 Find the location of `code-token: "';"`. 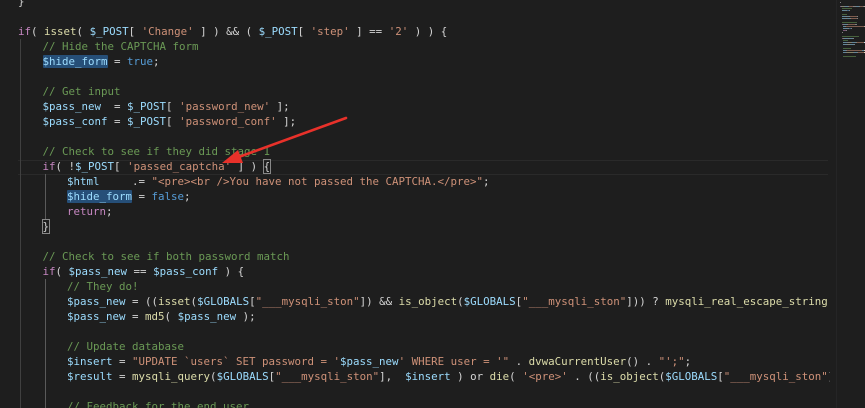

code-token: "';" is located at coordinates (671, 361).